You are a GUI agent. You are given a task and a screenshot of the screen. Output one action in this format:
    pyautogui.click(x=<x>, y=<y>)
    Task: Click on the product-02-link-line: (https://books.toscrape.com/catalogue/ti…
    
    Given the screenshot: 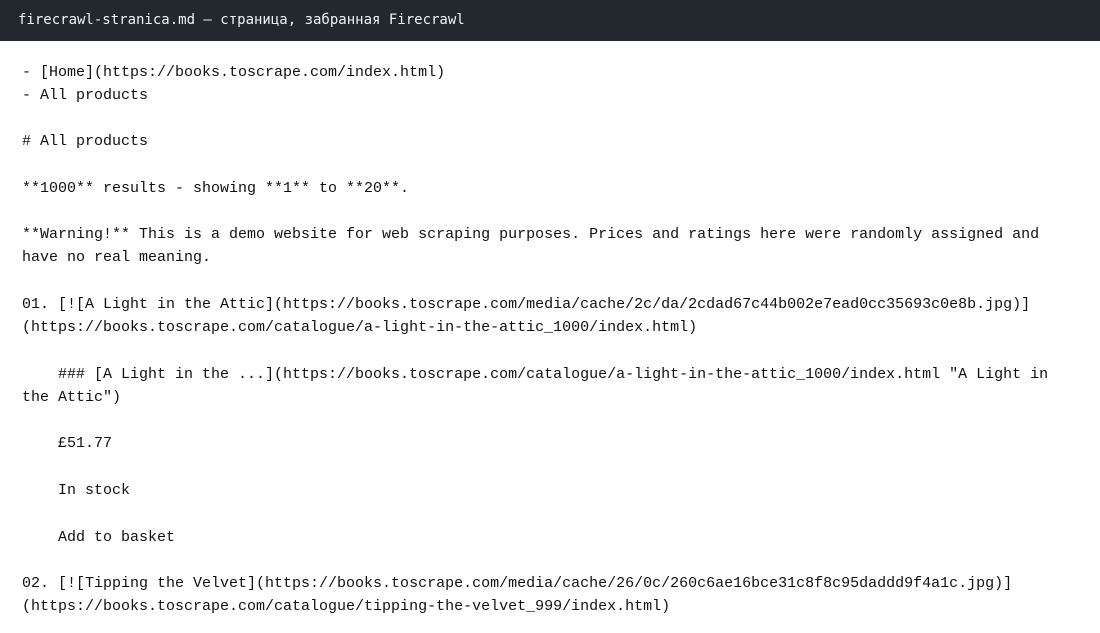 What is the action you would take?
    pyautogui.click(x=346, y=606)
    